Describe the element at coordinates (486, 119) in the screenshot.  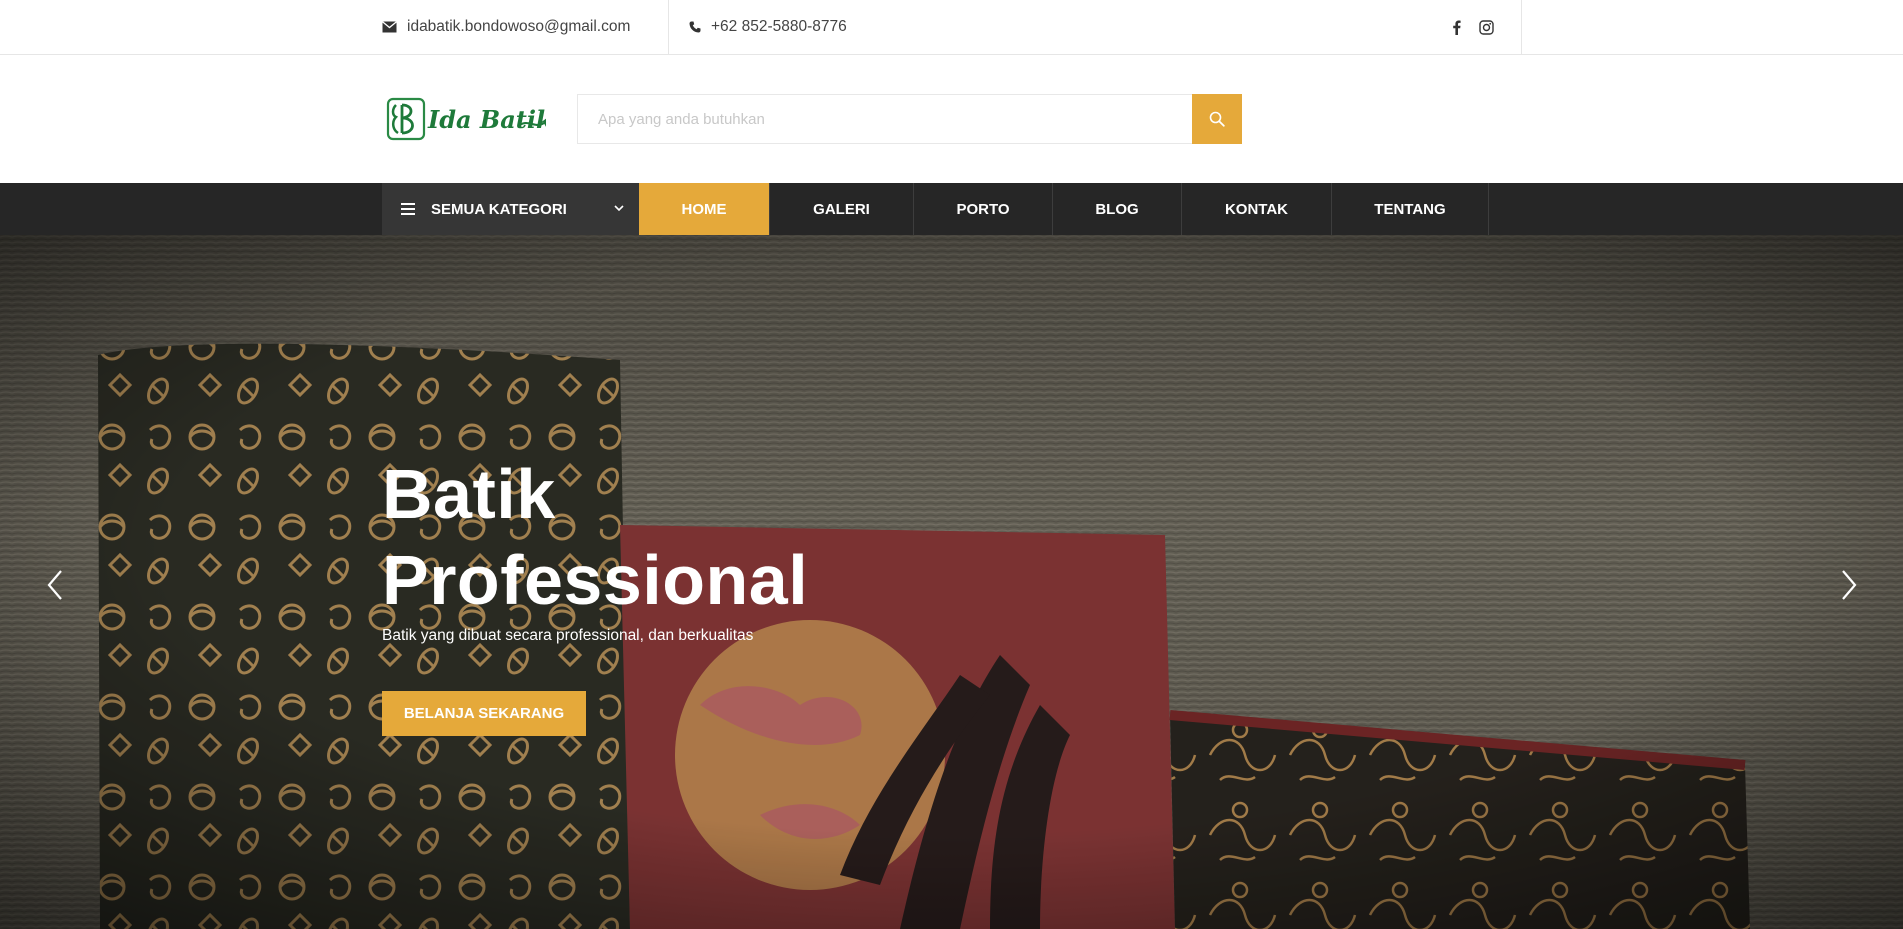
I see `svg-text: Ida Batik` at that location.